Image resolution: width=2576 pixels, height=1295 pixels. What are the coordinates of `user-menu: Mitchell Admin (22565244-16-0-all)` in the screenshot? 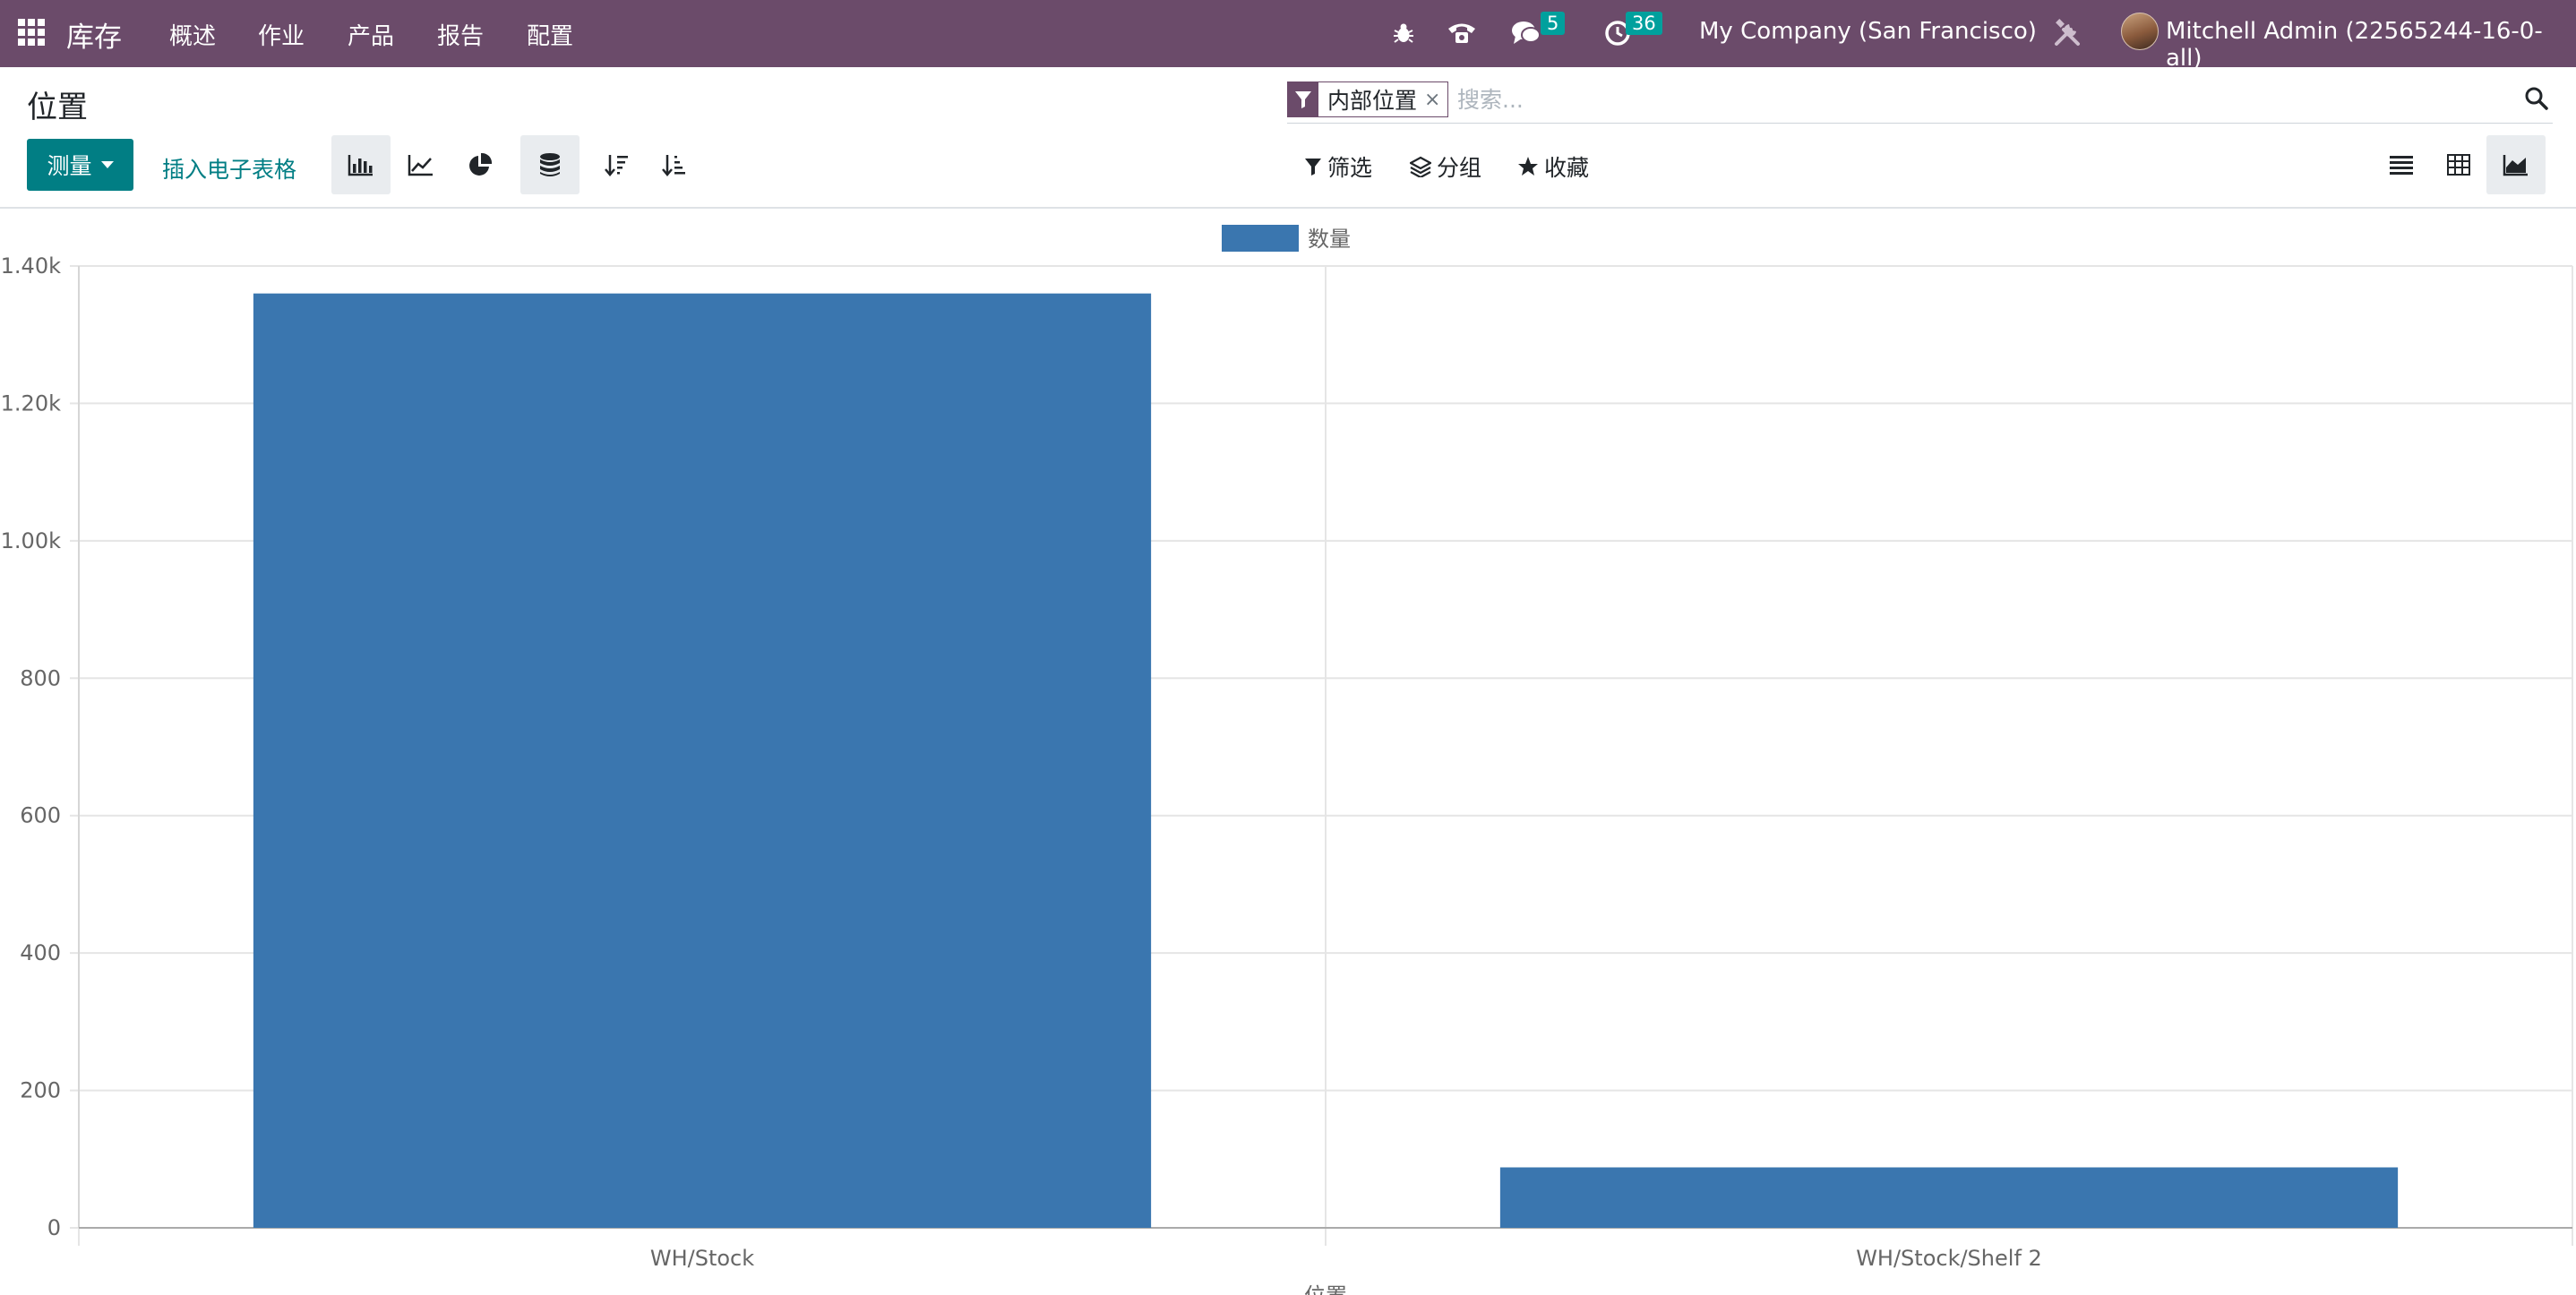 It's located at (2371, 45).